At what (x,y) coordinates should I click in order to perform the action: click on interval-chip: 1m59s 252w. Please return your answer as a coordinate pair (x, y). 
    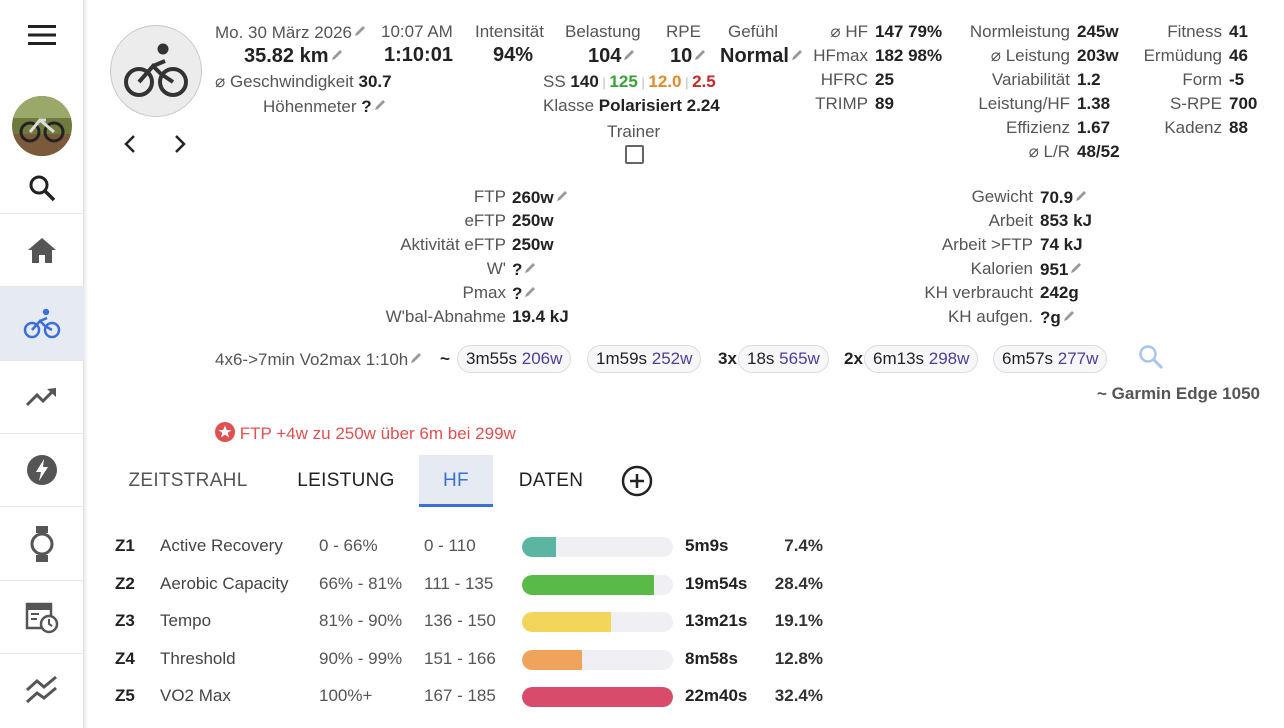
    Looking at the image, I should click on (644, 359).